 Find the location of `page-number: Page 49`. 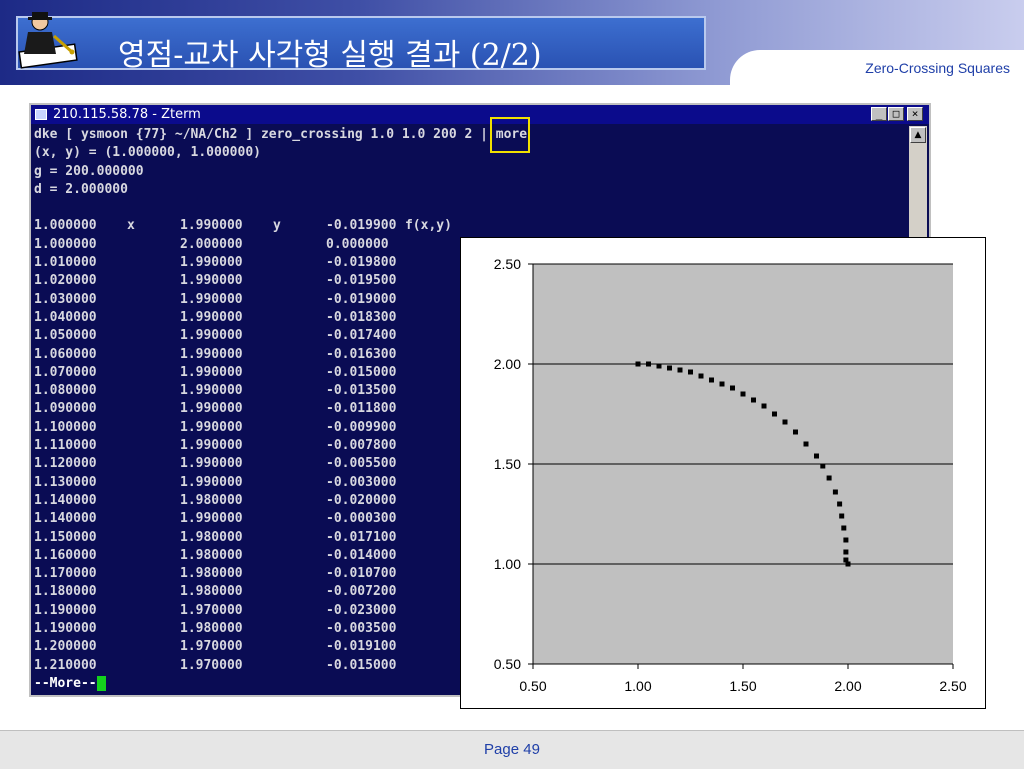

page-number: Page 49 is located at coordinates (512, 749).